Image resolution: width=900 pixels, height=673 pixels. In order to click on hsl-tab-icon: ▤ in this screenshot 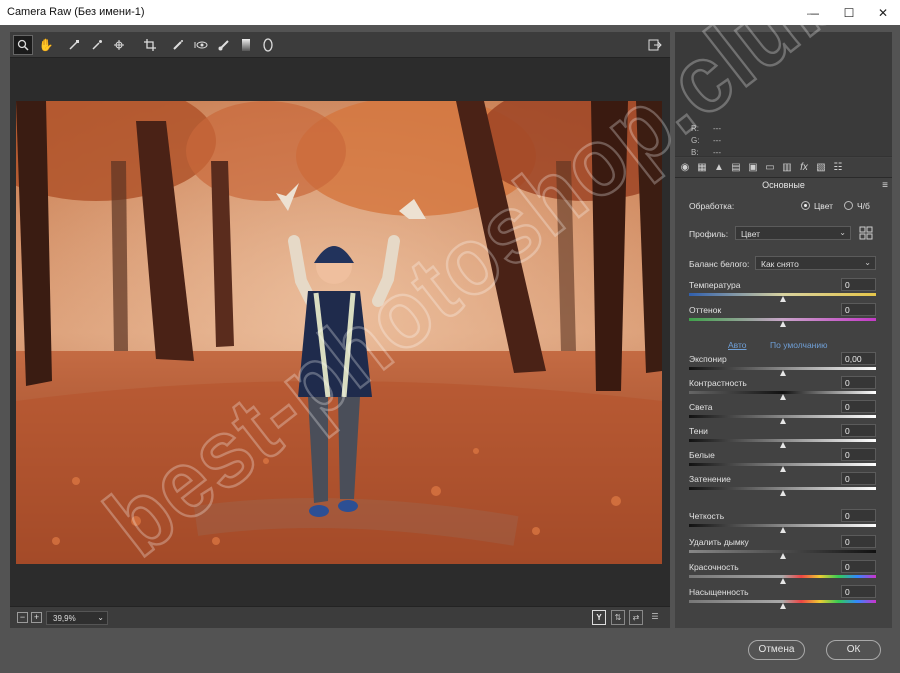, I will do `click(736, 168)`.